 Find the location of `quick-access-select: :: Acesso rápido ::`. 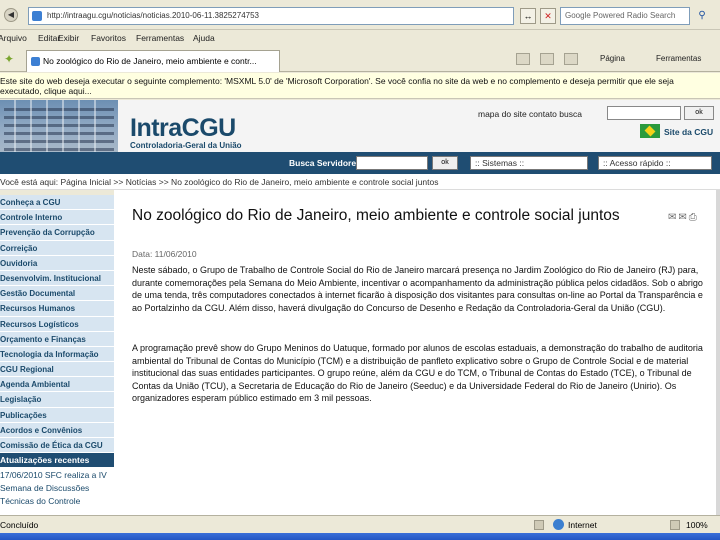

quick-access-select: :: Acesso rápido :: is located at coordinates (655, 163).